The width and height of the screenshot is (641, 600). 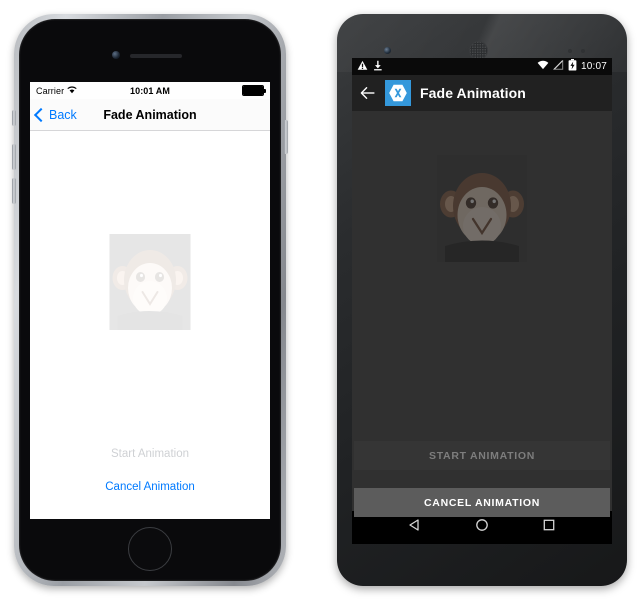 What do you see at coordinates (482, 527) in the screenshot?
I see `nav-home-circle-icon` at bounding box center [482, 527].